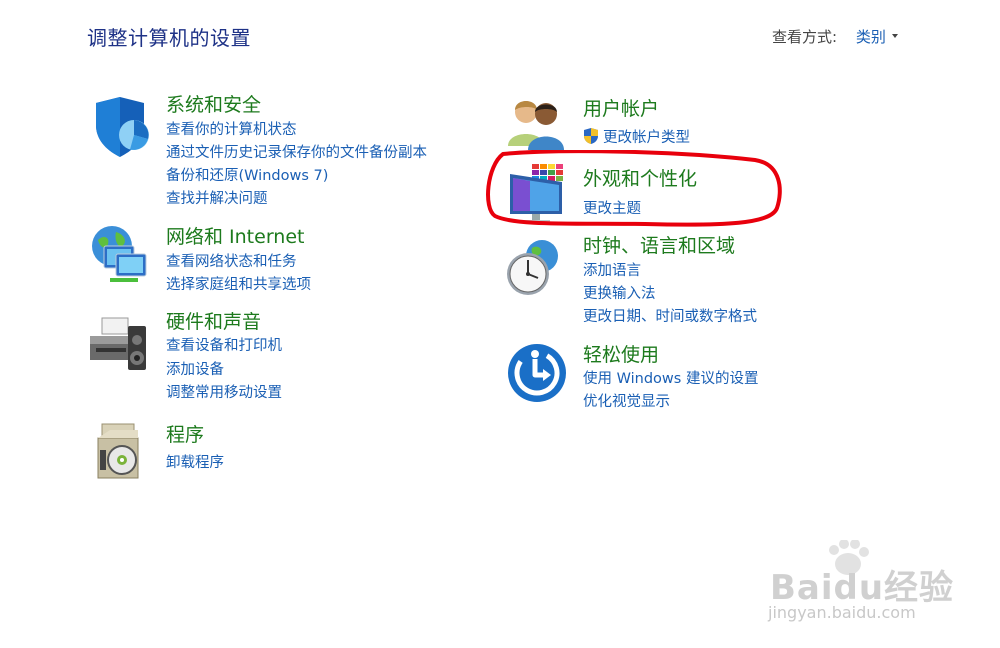 The width and height of the screenshot is (1000, 648). What do you see at coordinates (659, 244) in the screenshot?
I see `category-clock-language-region: 时钟、语言和区域` at bounding box center [659, 244].